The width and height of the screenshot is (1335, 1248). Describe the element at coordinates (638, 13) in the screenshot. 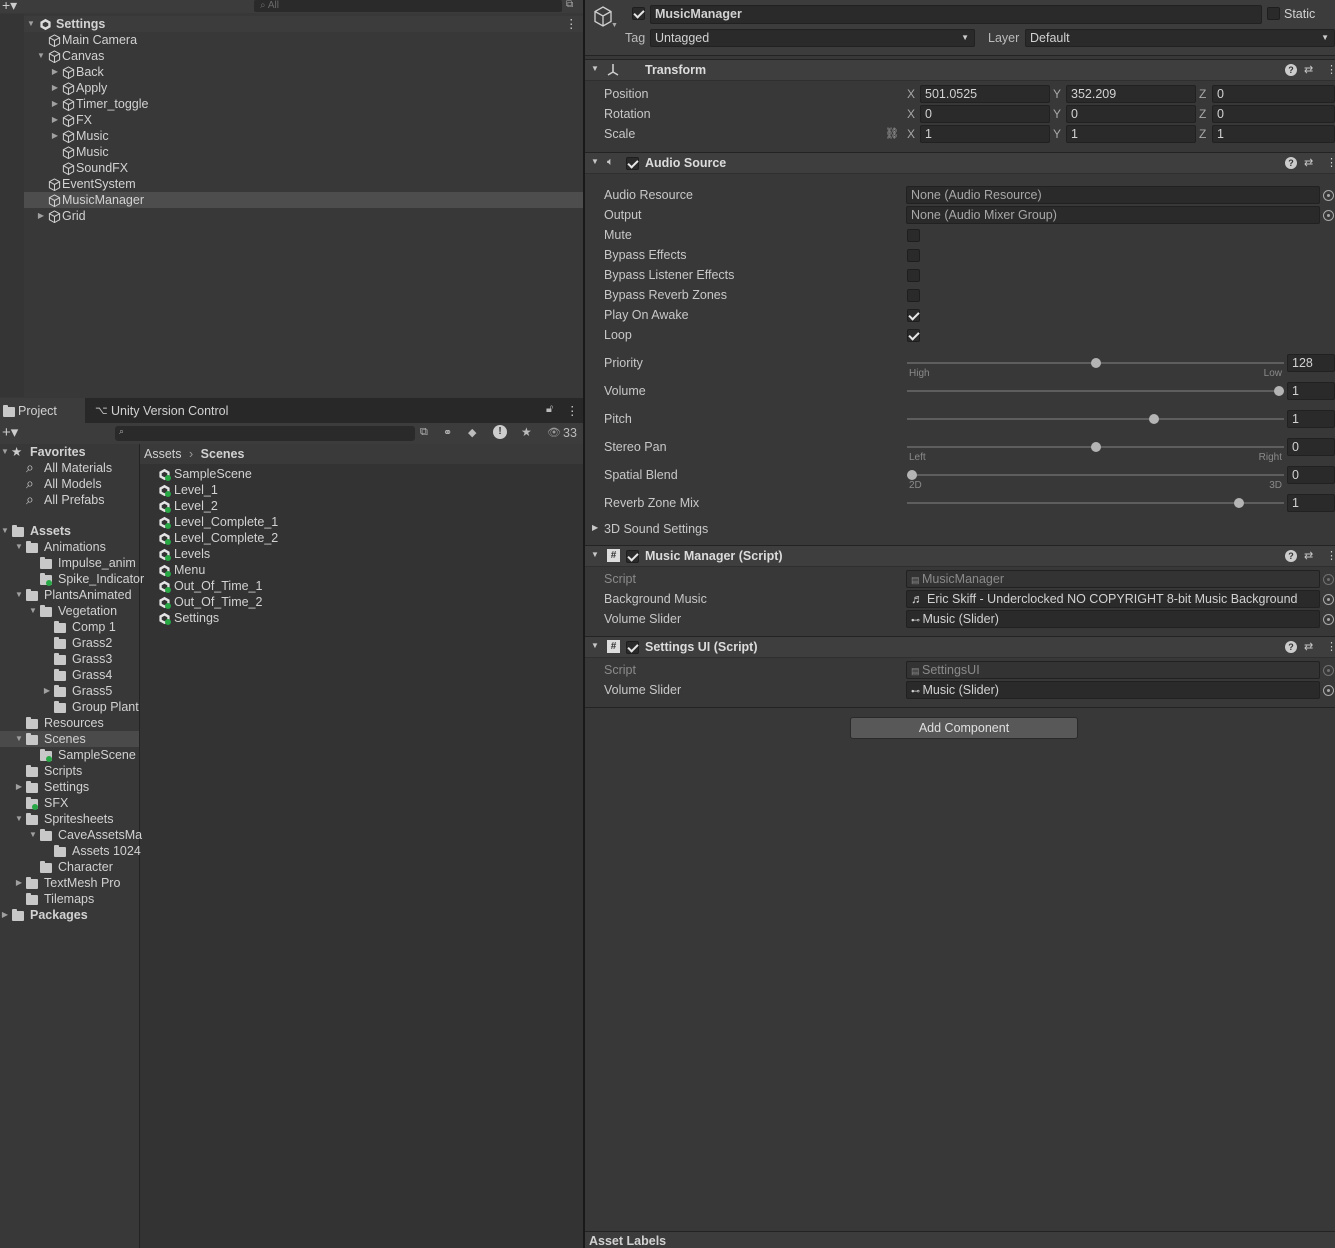

I see `active-checkbox` at that location.